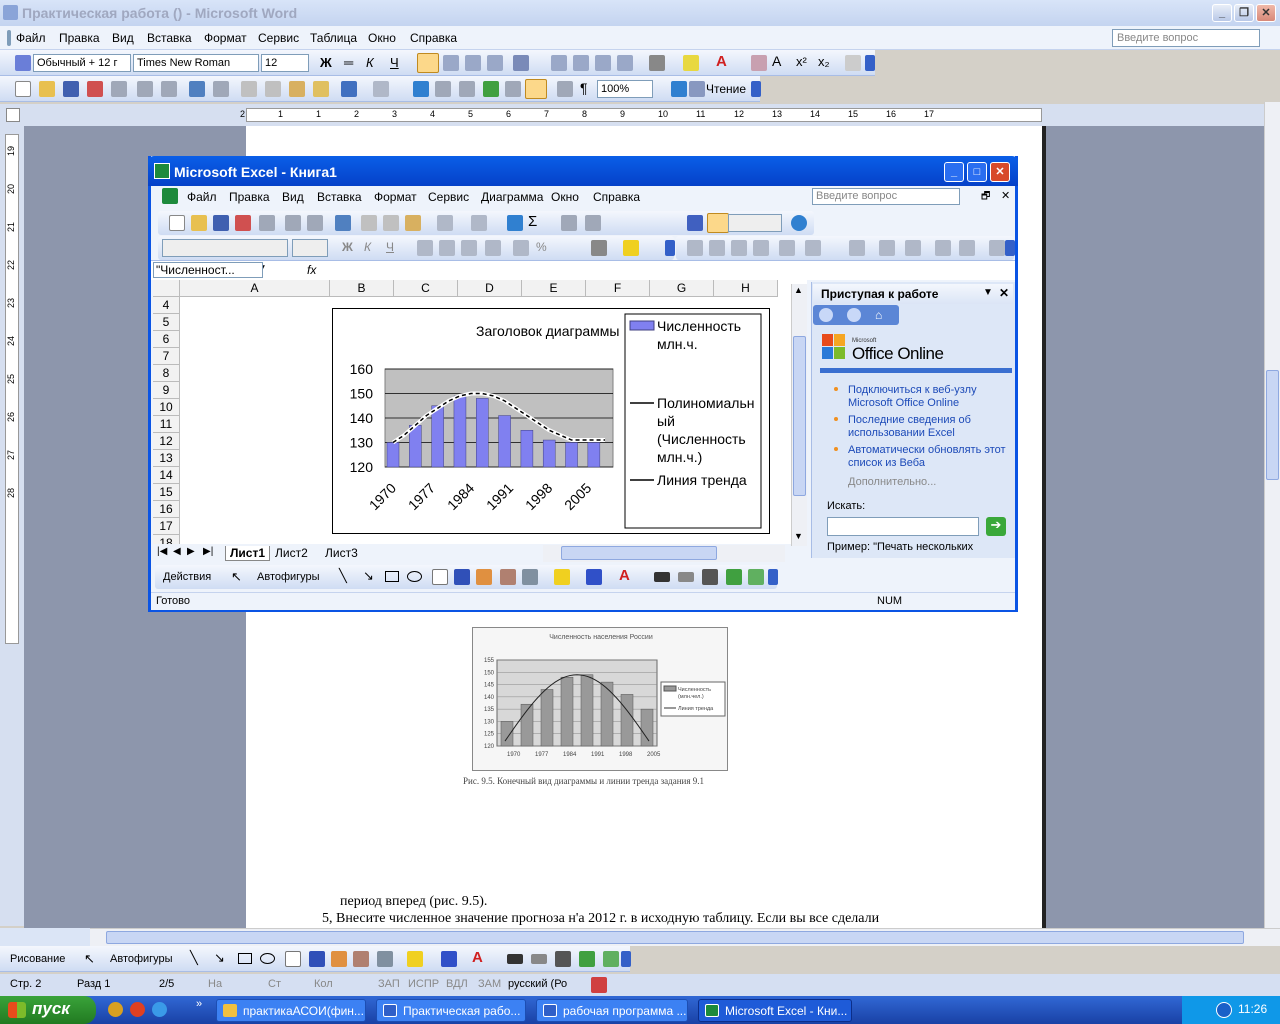  Describe the element at coordinates (988, 292) in the screenshot. I see `task-pane-menu-icon: ▼` at that location.